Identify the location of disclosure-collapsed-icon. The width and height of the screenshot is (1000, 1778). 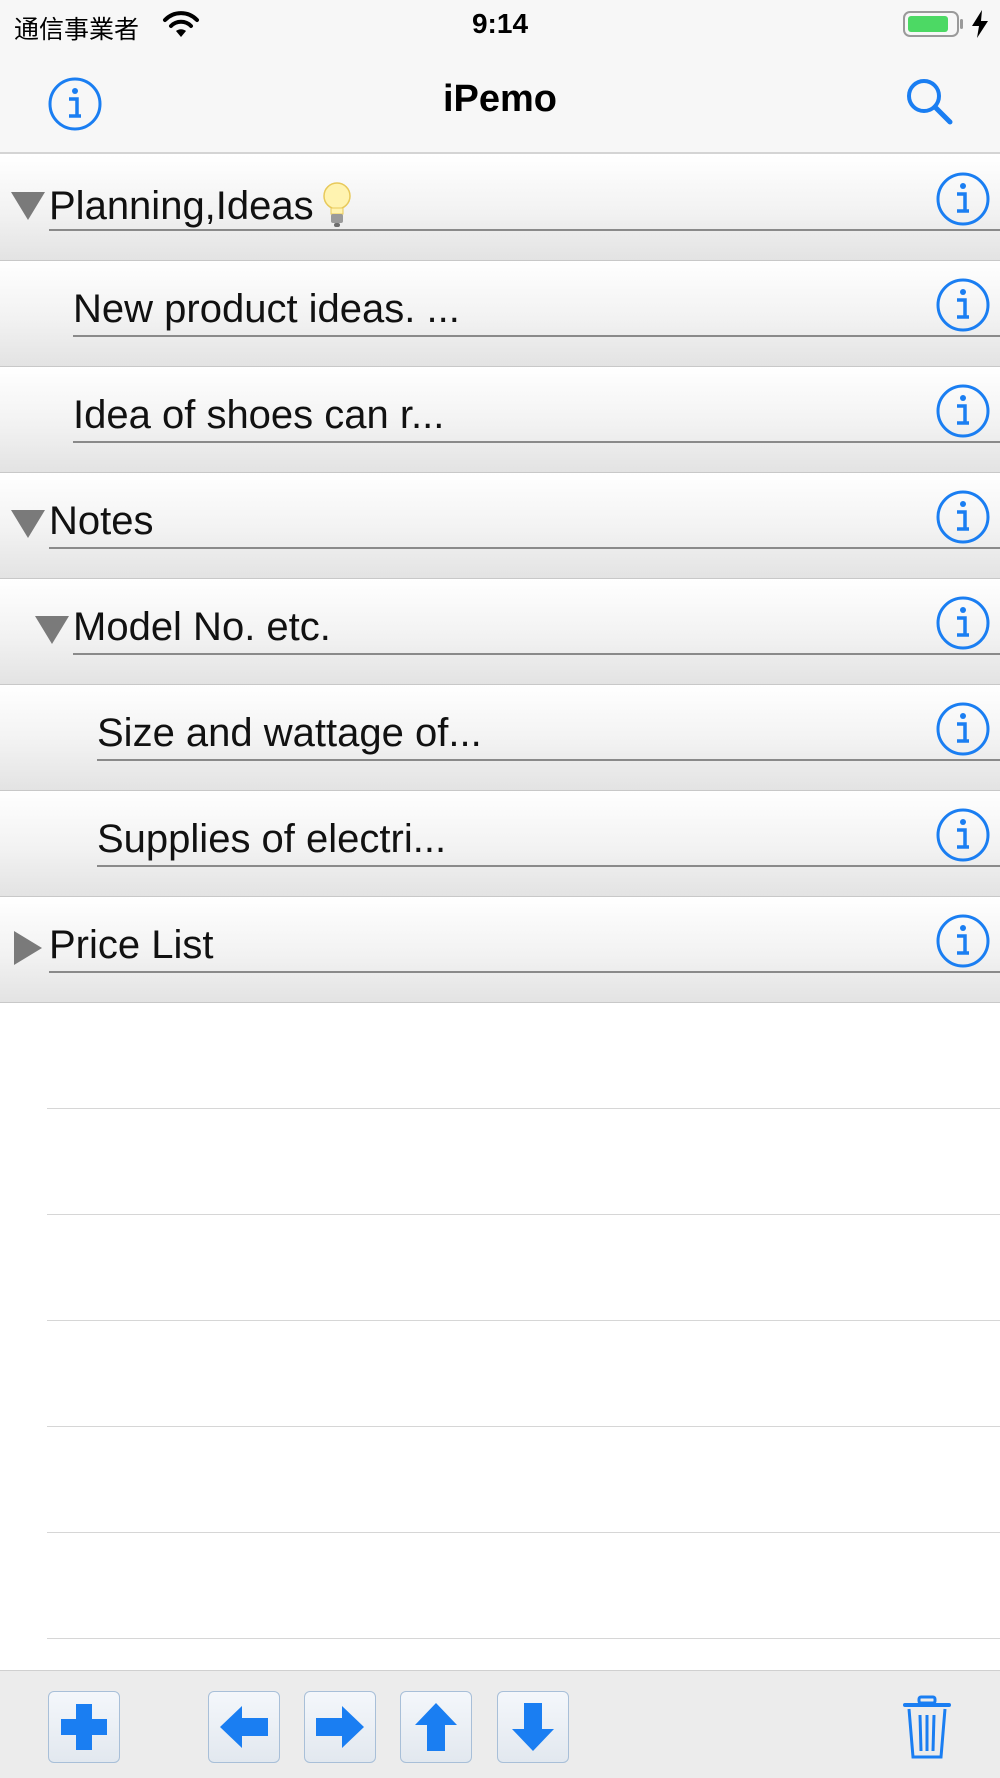
(28, 948).